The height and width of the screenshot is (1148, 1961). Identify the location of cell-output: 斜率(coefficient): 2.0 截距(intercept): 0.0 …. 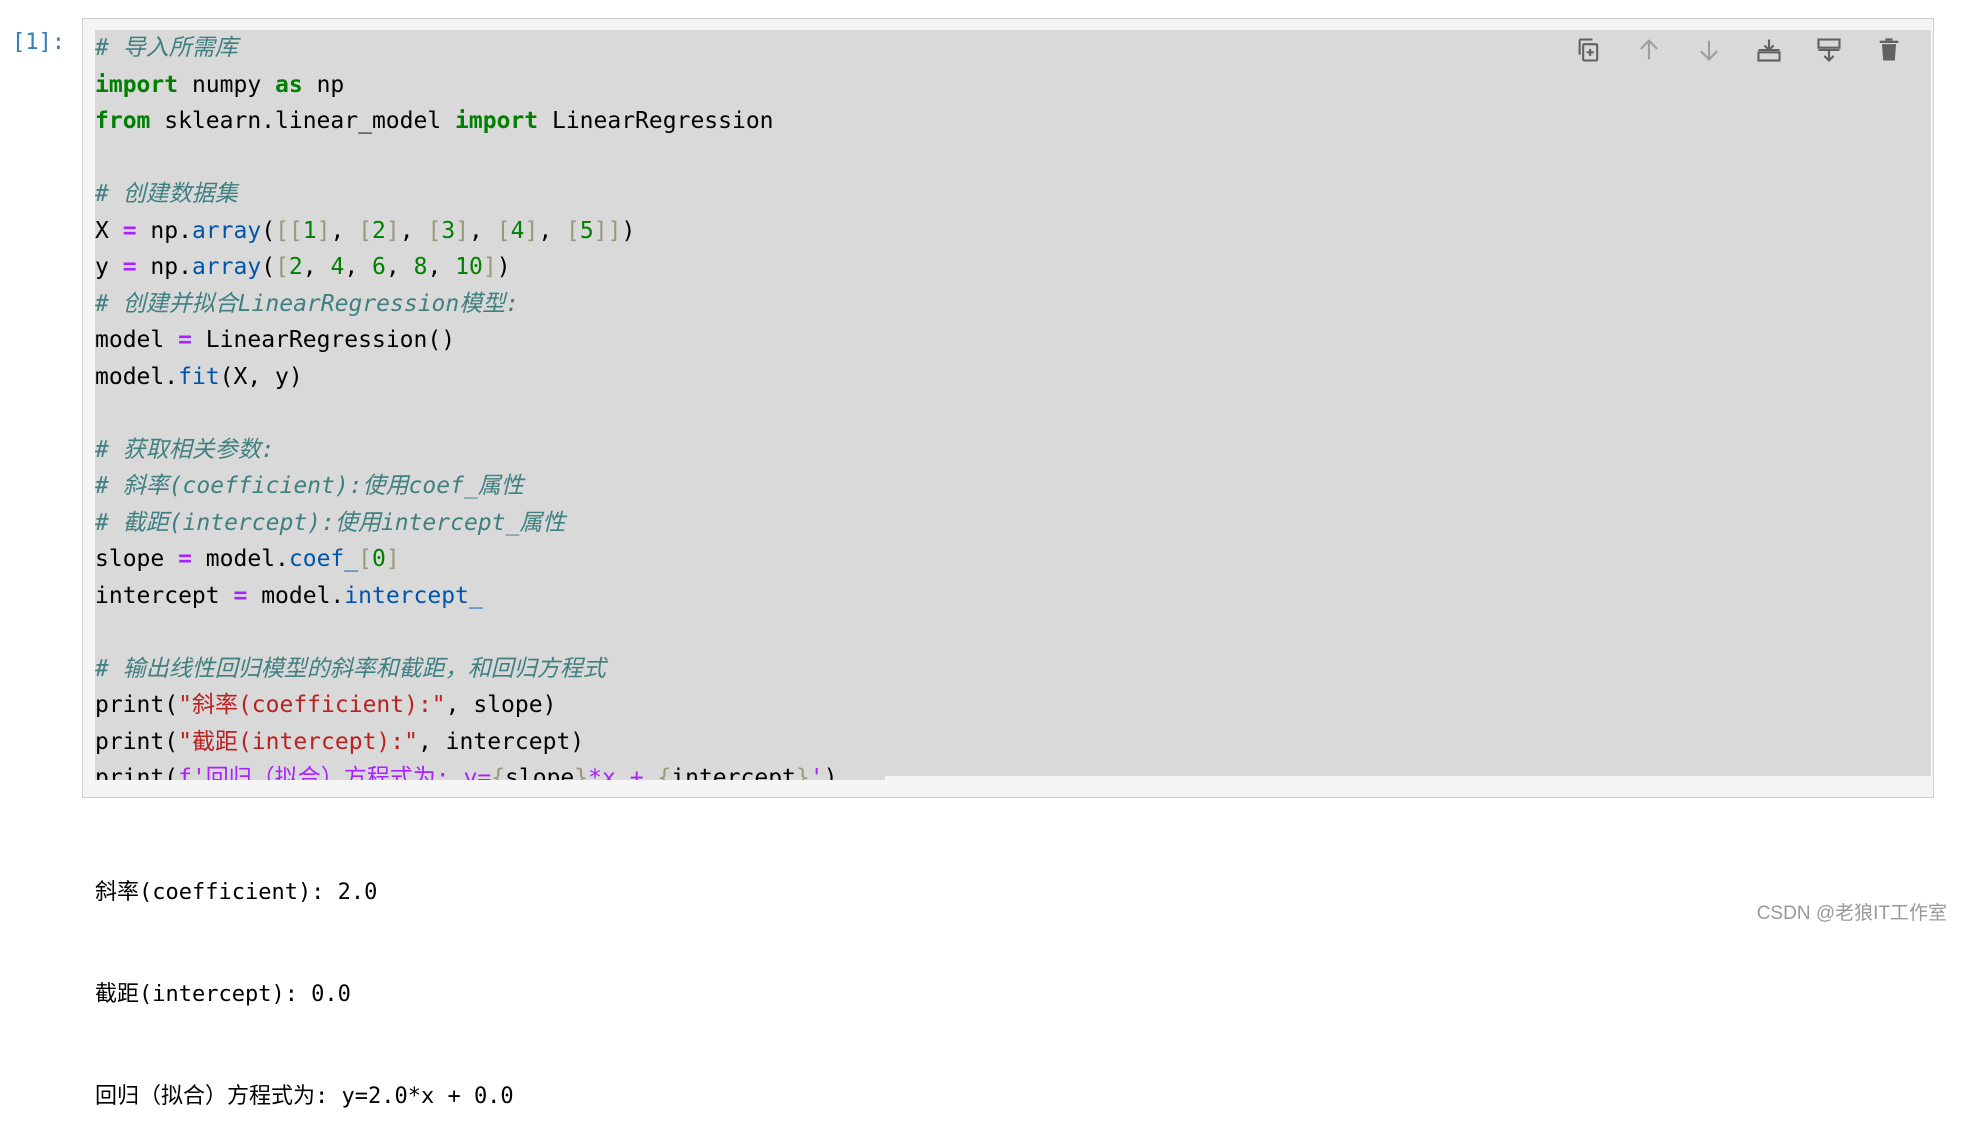
(304, 978).